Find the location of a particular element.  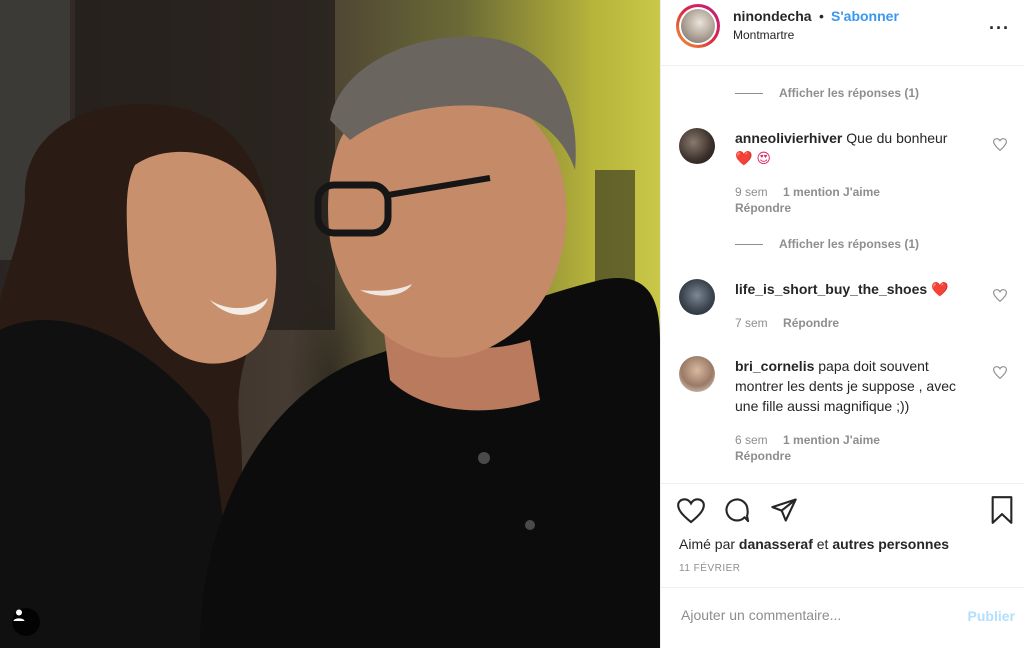

like-button is located at coordinates (691, 513).